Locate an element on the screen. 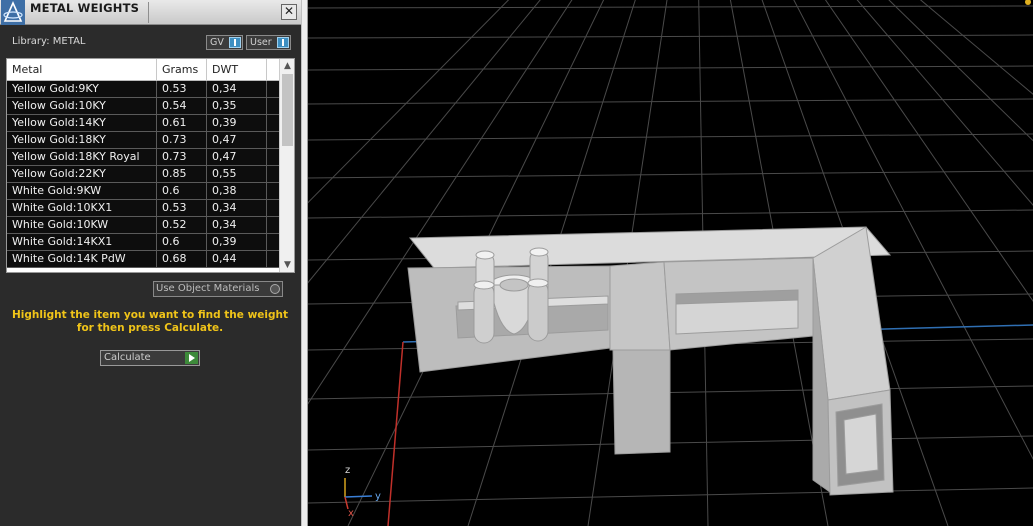  grams-cell: 0.54 is located at coordinates (182, 106).